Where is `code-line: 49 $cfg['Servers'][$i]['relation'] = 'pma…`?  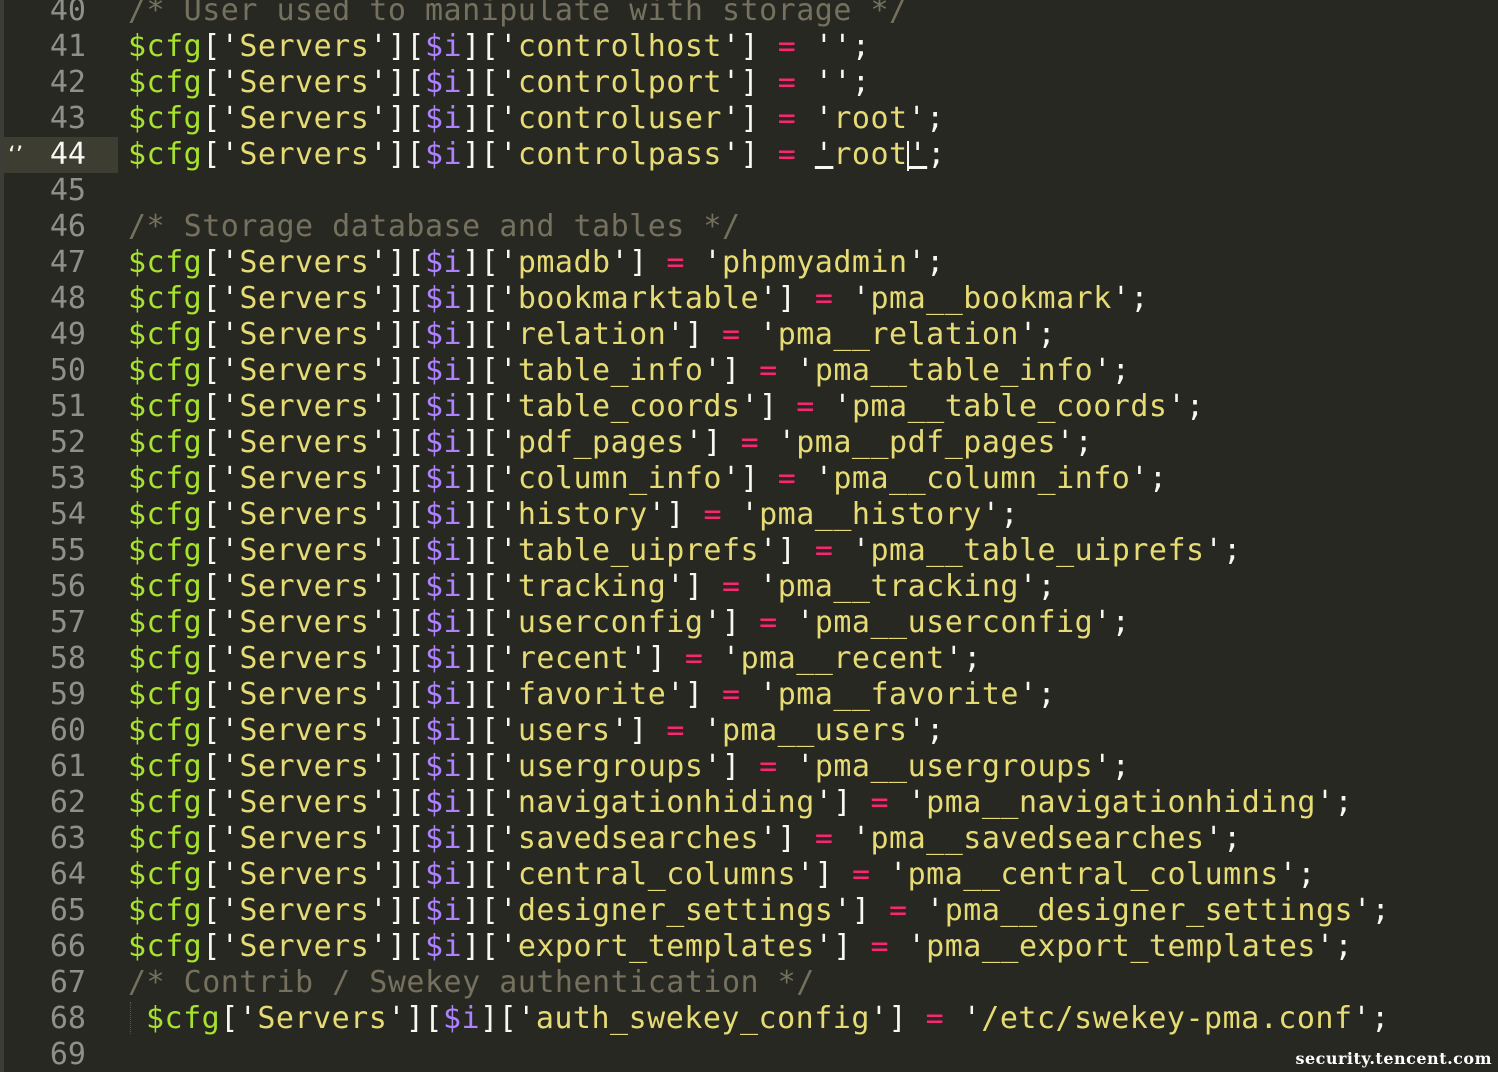
code-line: 49 $cfg['Servers'][$i]['relation'] = 'pma… is located at coordinates (749, 335).